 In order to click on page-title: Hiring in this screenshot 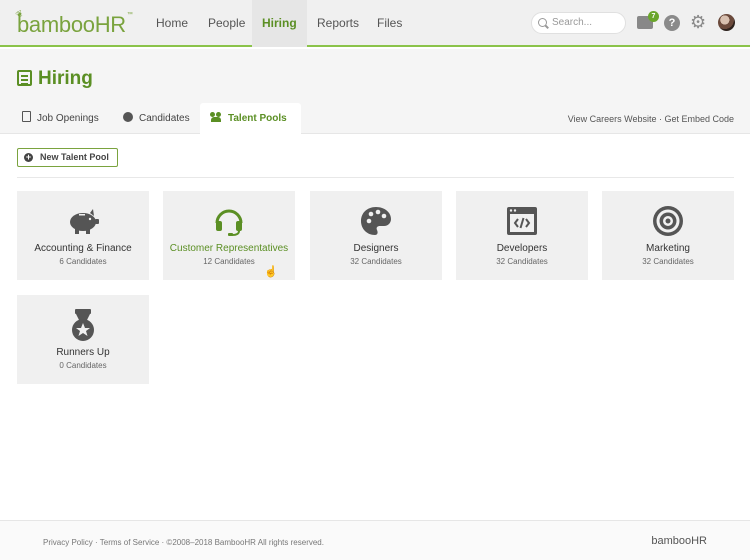, I will do `click(55, 79)`.